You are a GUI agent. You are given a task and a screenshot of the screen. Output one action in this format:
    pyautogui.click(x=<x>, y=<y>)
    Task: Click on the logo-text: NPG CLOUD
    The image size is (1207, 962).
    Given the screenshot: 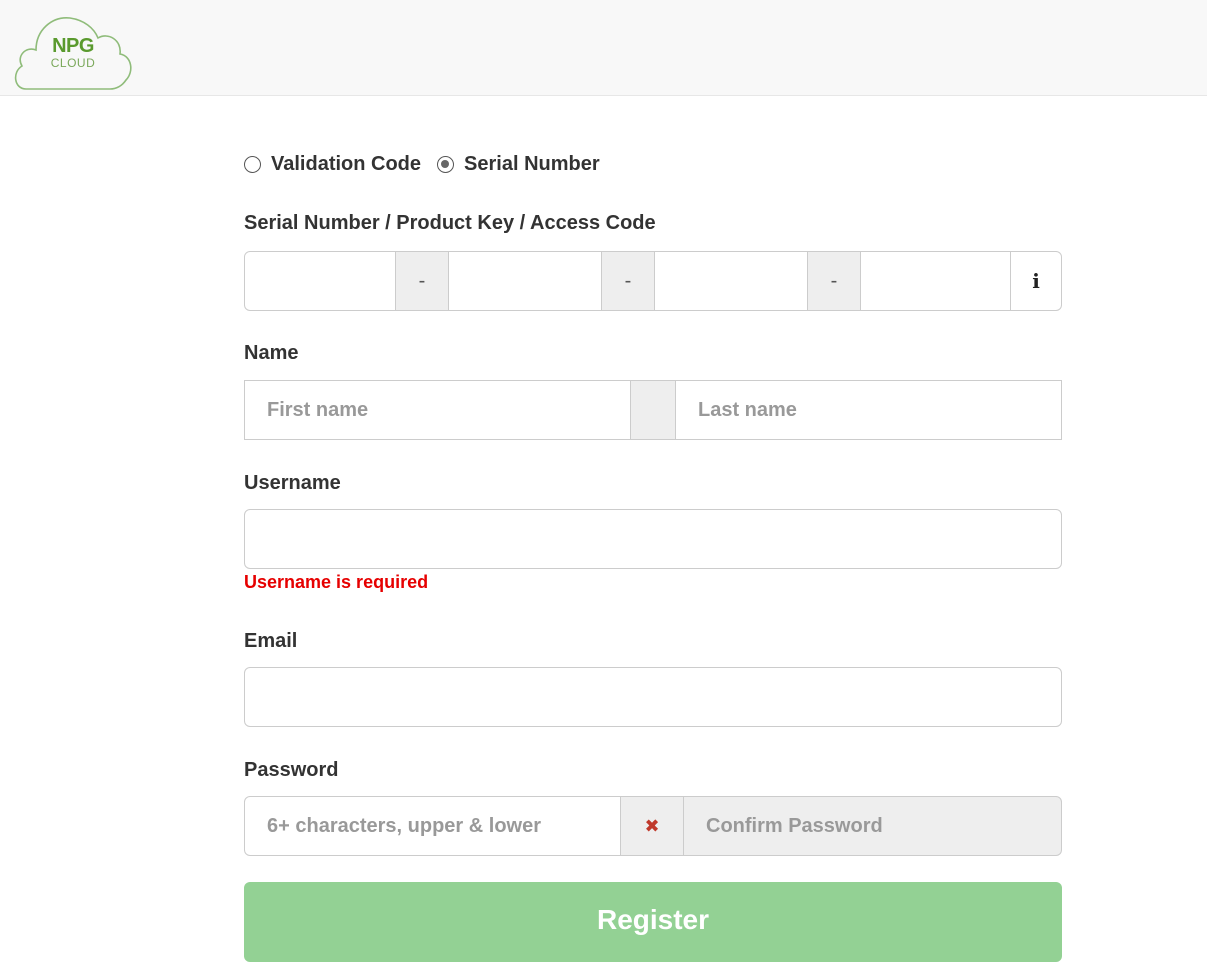 What is the action you would take?
    pyautogui.click(x=73, y=52)
    